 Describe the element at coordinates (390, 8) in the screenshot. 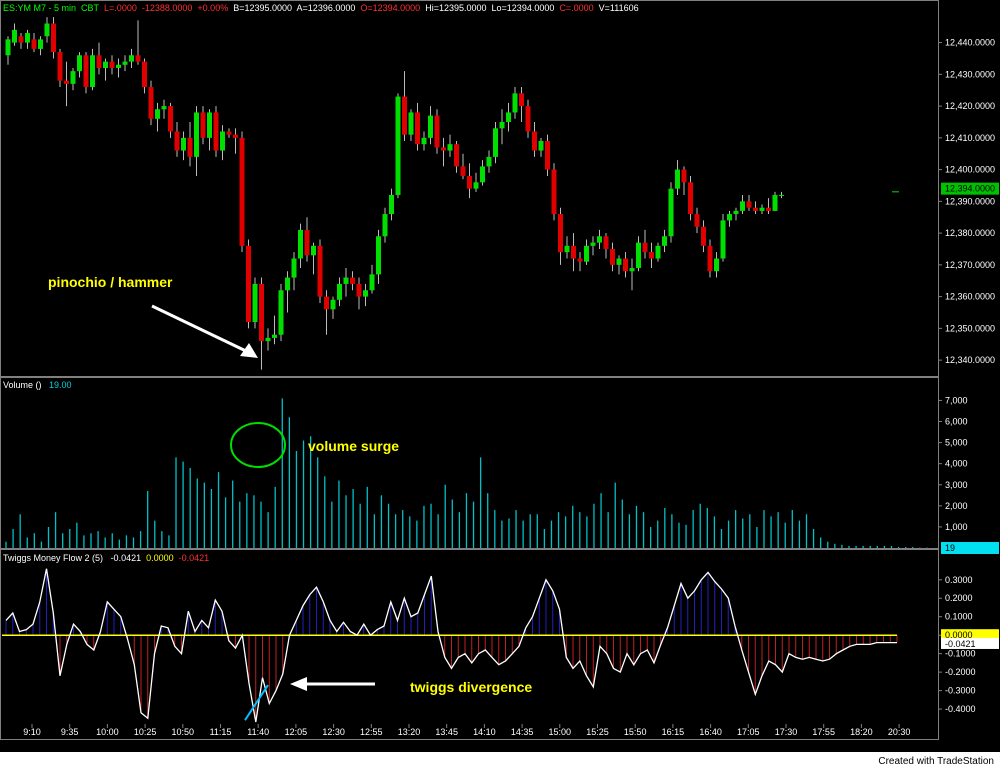

I see `open-label: O=12394.0000` at that location.